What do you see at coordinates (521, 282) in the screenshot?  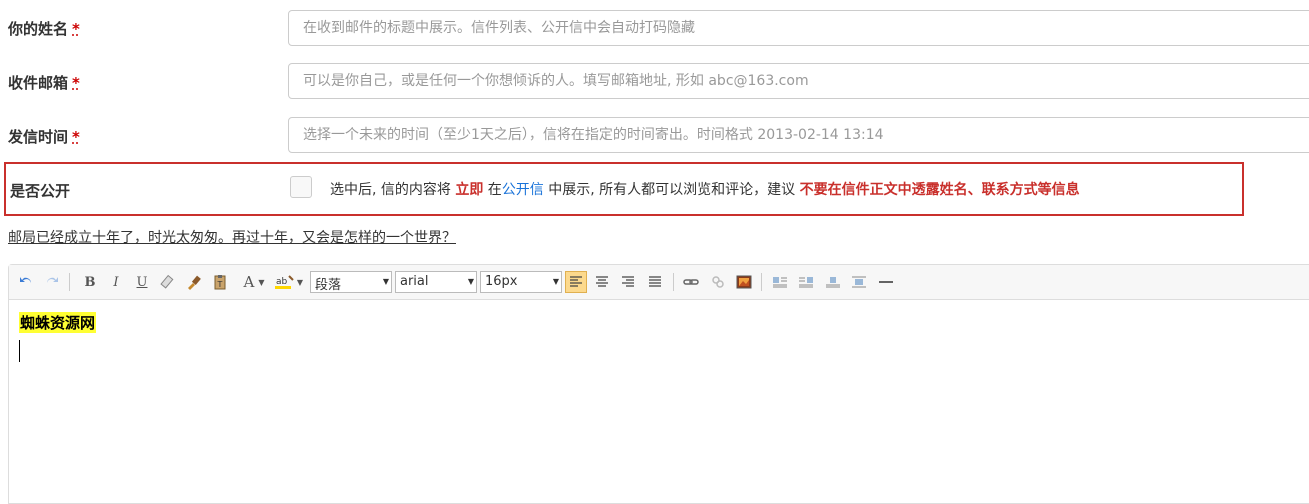 I see `font-size-select: 16px ▼` at bounding box center [521, 282].